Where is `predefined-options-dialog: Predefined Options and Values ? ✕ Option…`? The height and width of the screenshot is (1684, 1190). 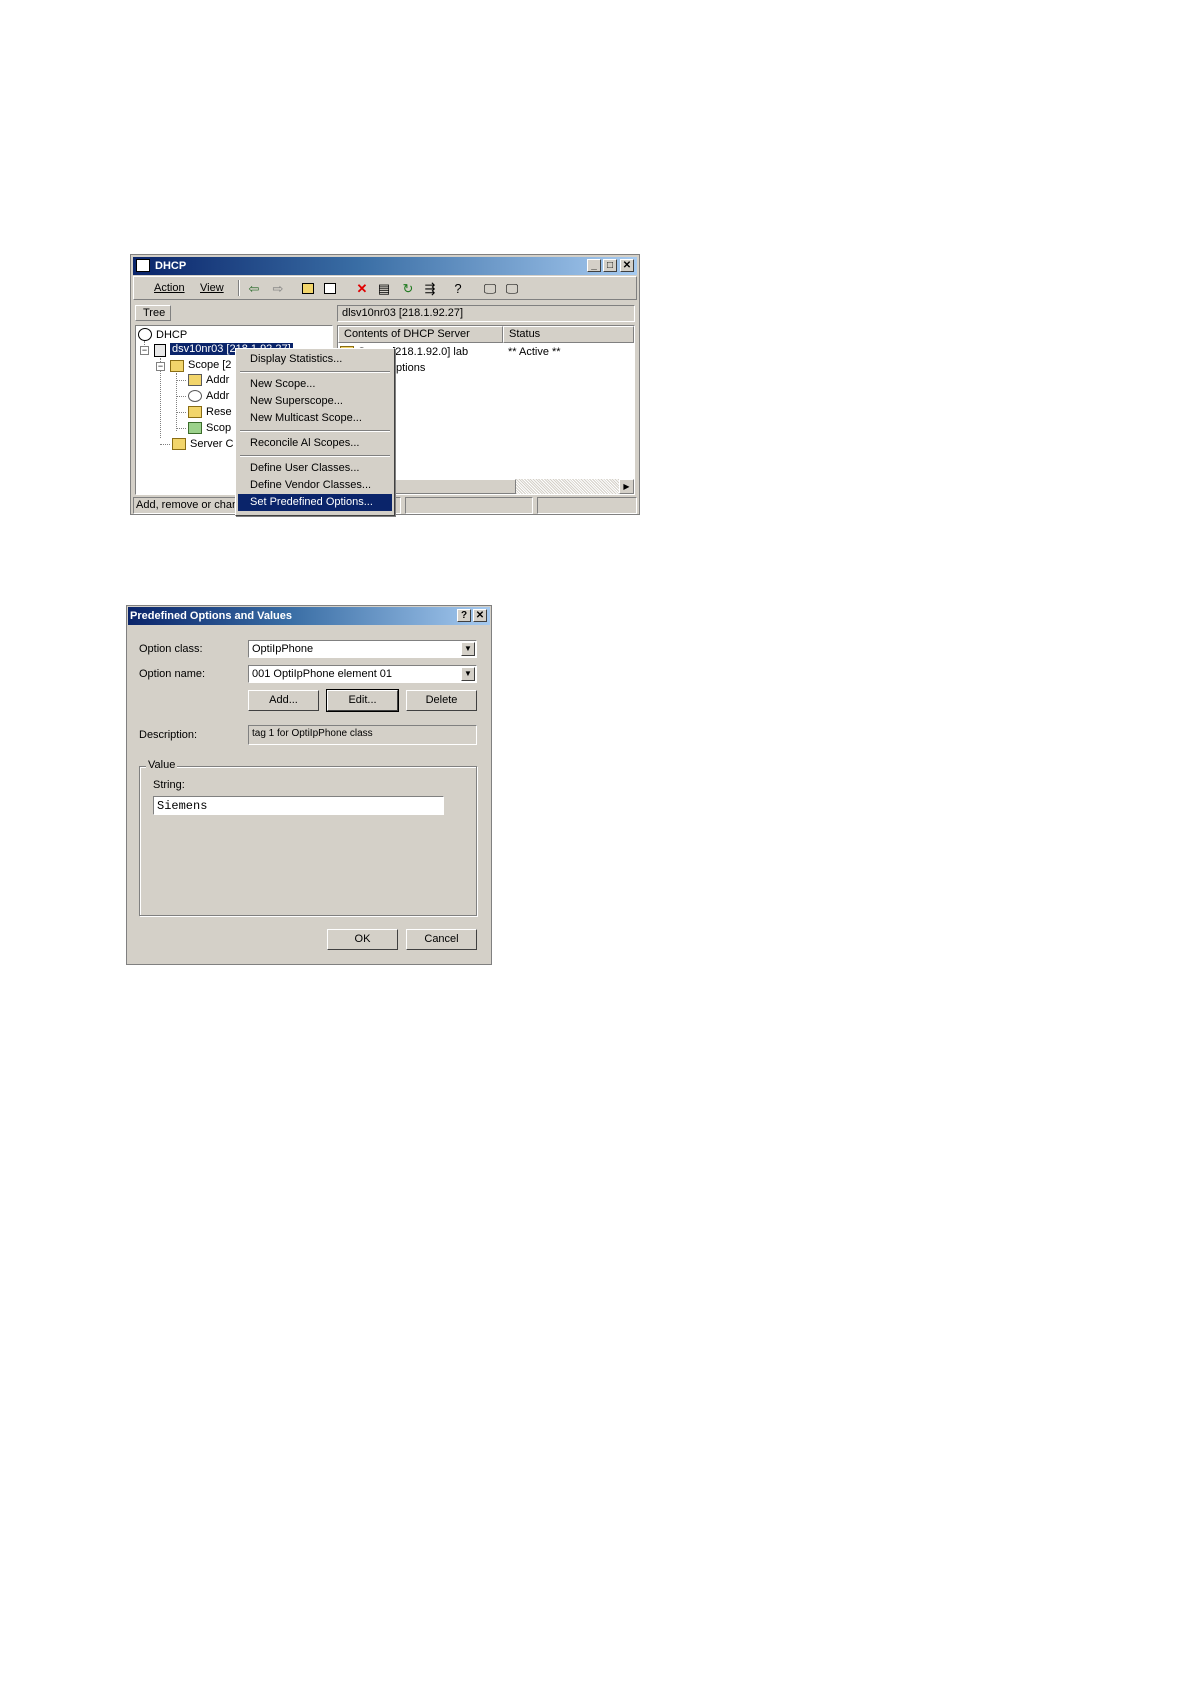
predefined-options-dialog: Predefined Options and Values ? ✕ Option… is located at coordinates (309, 785).